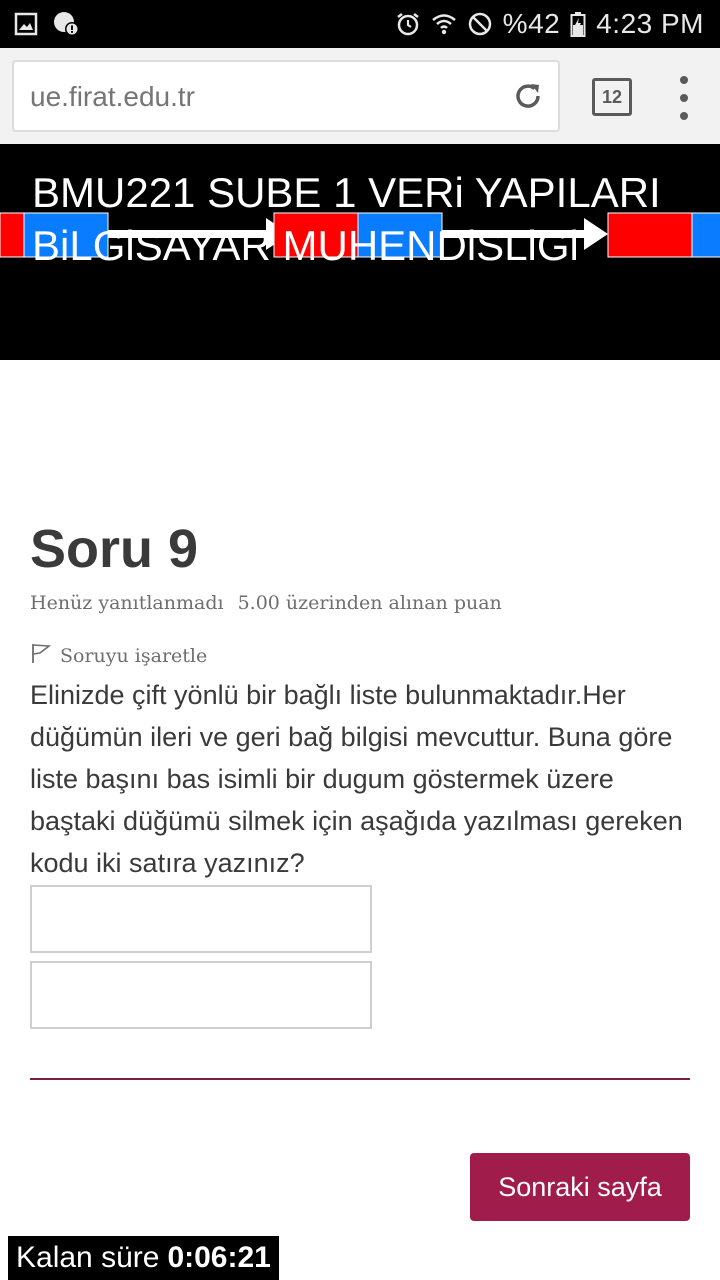 The height and width of the screenshot is (1280, 720). Describe the element at coordinates (66, 24) in the screenshot. I see `location-alert-icon` at that location.